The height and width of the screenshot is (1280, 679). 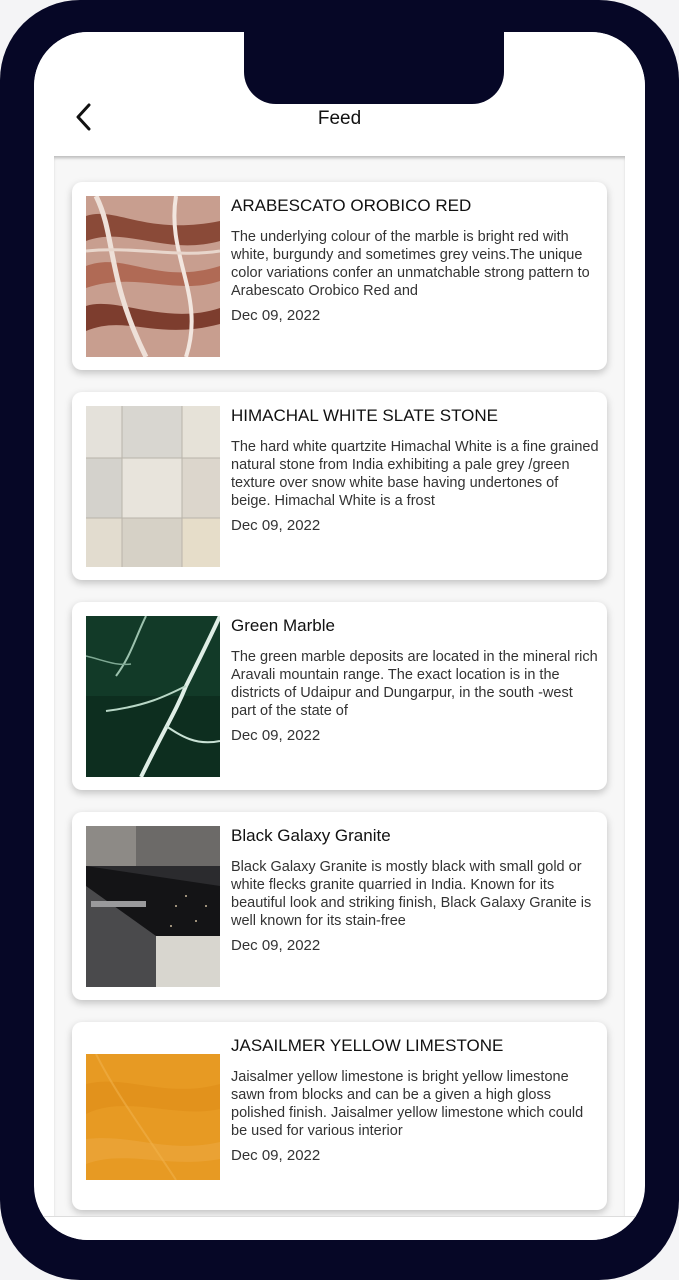 What do you see at coordinates (283, 625) in the screenshot?
I see `card-title: Green Marble` at bounding box center [283, 625].